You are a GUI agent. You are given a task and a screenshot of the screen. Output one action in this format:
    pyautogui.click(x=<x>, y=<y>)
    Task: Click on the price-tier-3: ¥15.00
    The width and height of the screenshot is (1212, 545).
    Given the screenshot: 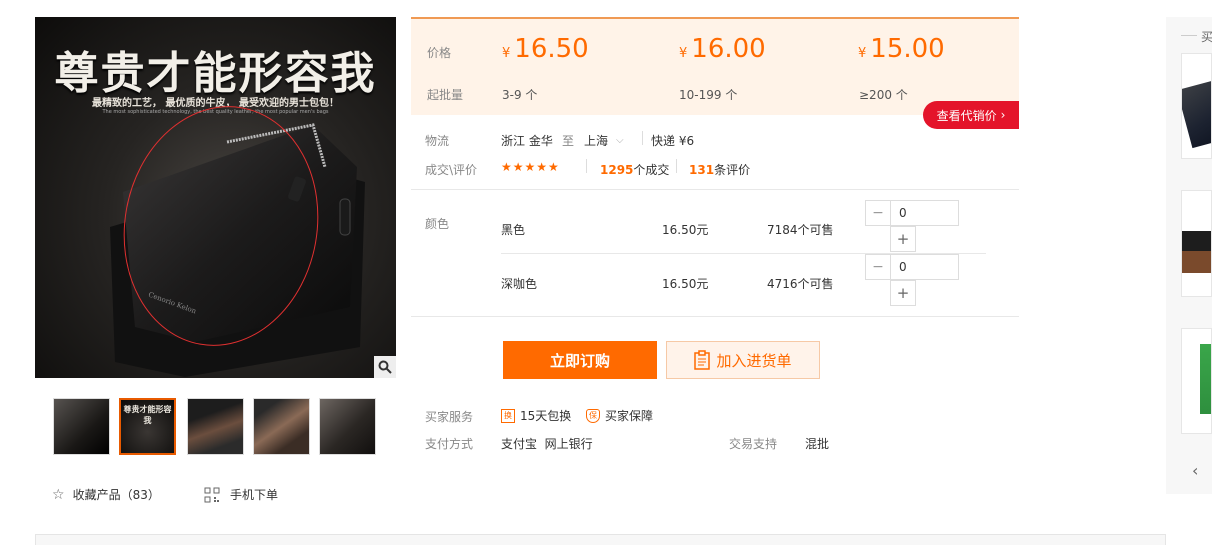 What is the action you would take?
    pyautogui.click(x=901, y=49)
    